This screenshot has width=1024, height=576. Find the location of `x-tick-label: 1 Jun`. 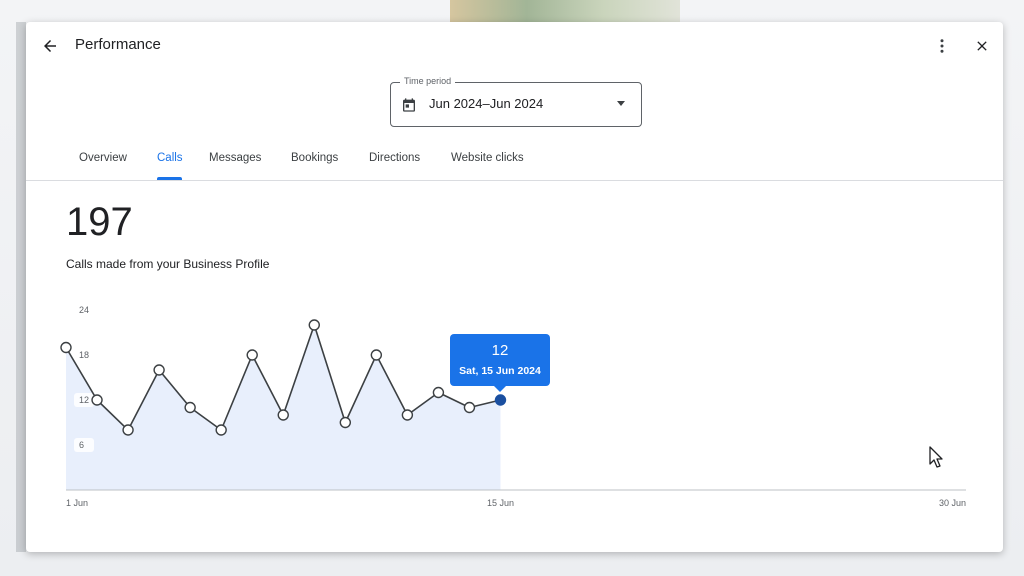

x-tick-label: 1 Jun is located at coordinates (77, 503).